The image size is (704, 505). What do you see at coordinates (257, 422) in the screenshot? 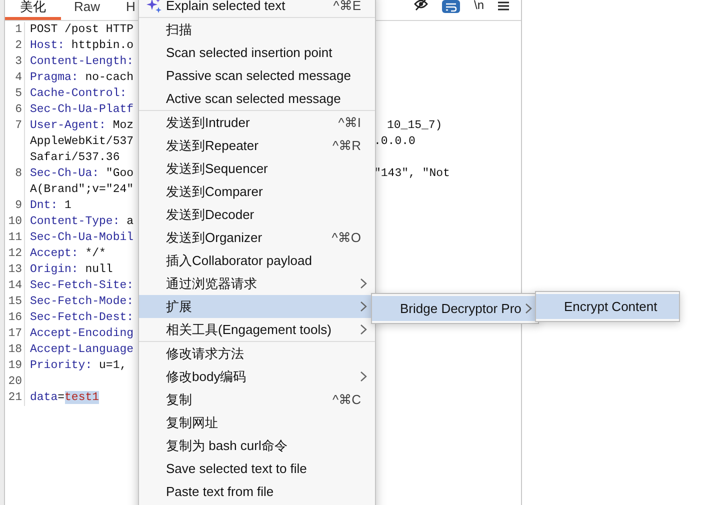
I see `menu-item: 复制网址` at bounding box center [257, 422].